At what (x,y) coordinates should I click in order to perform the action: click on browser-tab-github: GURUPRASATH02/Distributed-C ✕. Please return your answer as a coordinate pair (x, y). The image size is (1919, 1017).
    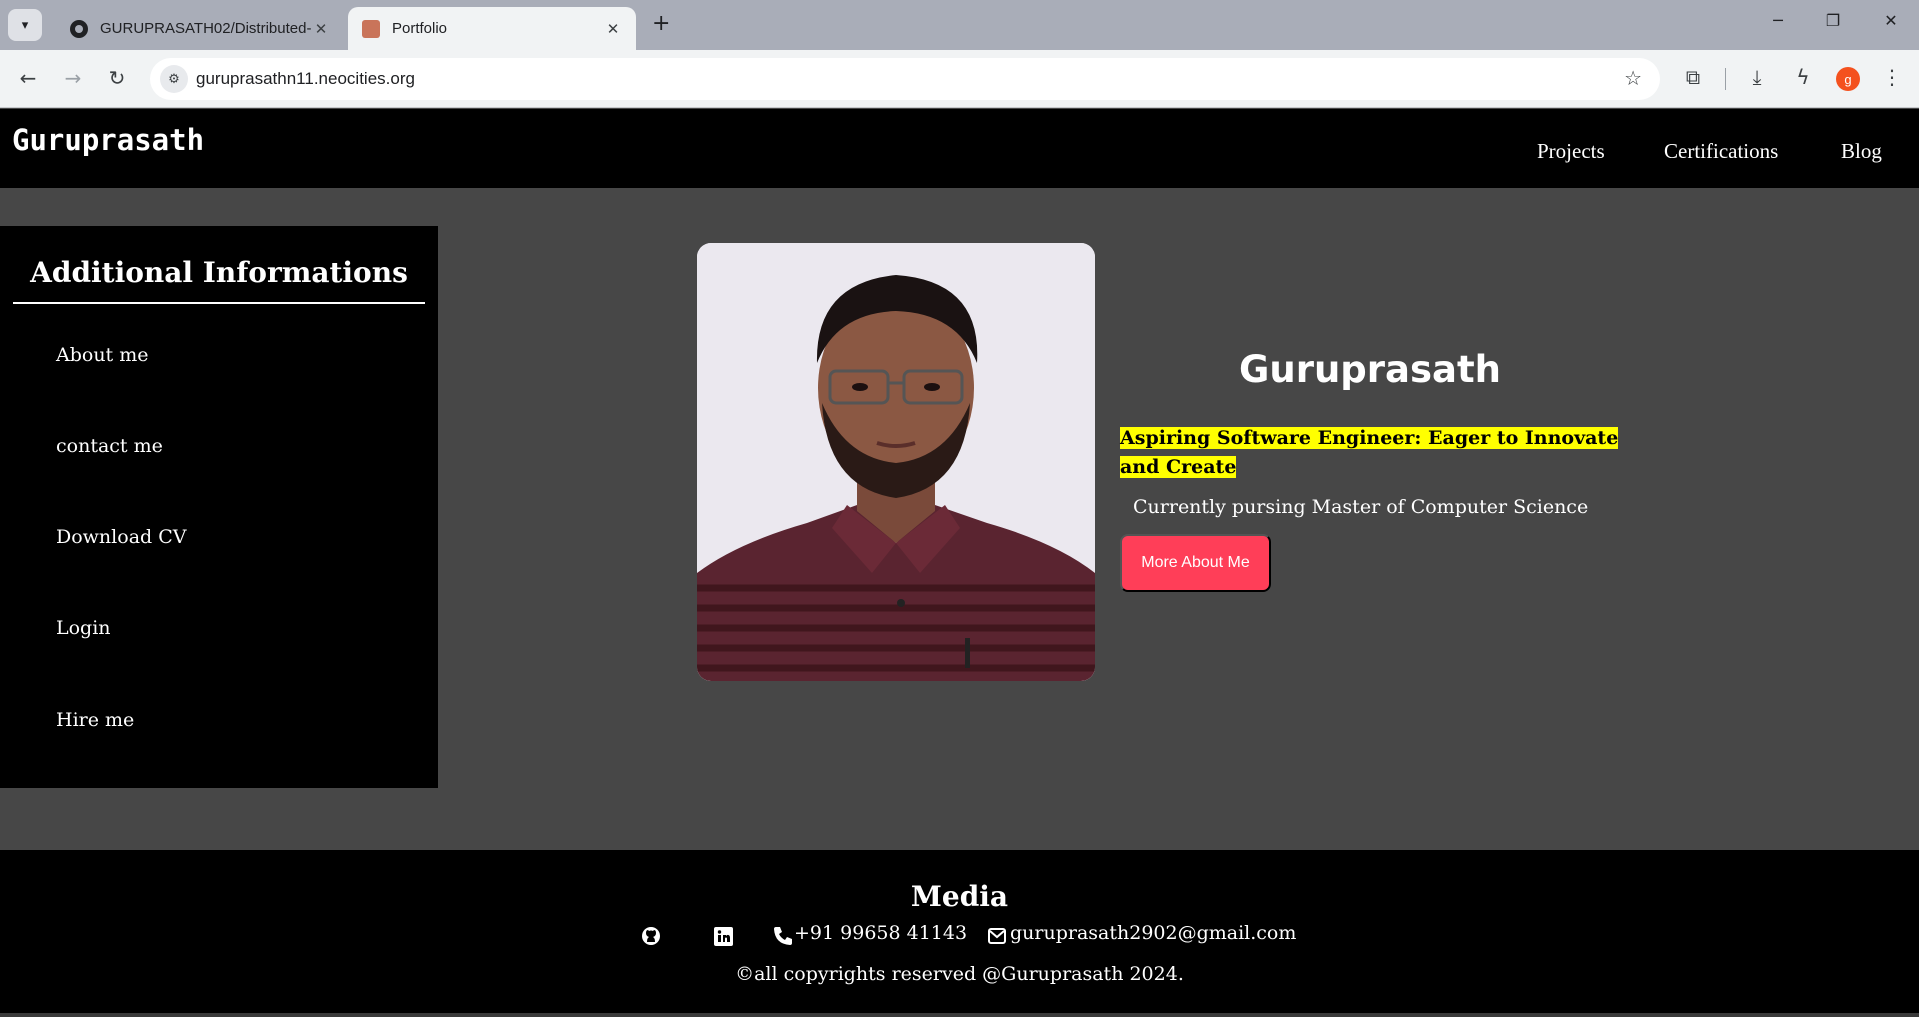
    Looking at the image, I should click on (200, 28).